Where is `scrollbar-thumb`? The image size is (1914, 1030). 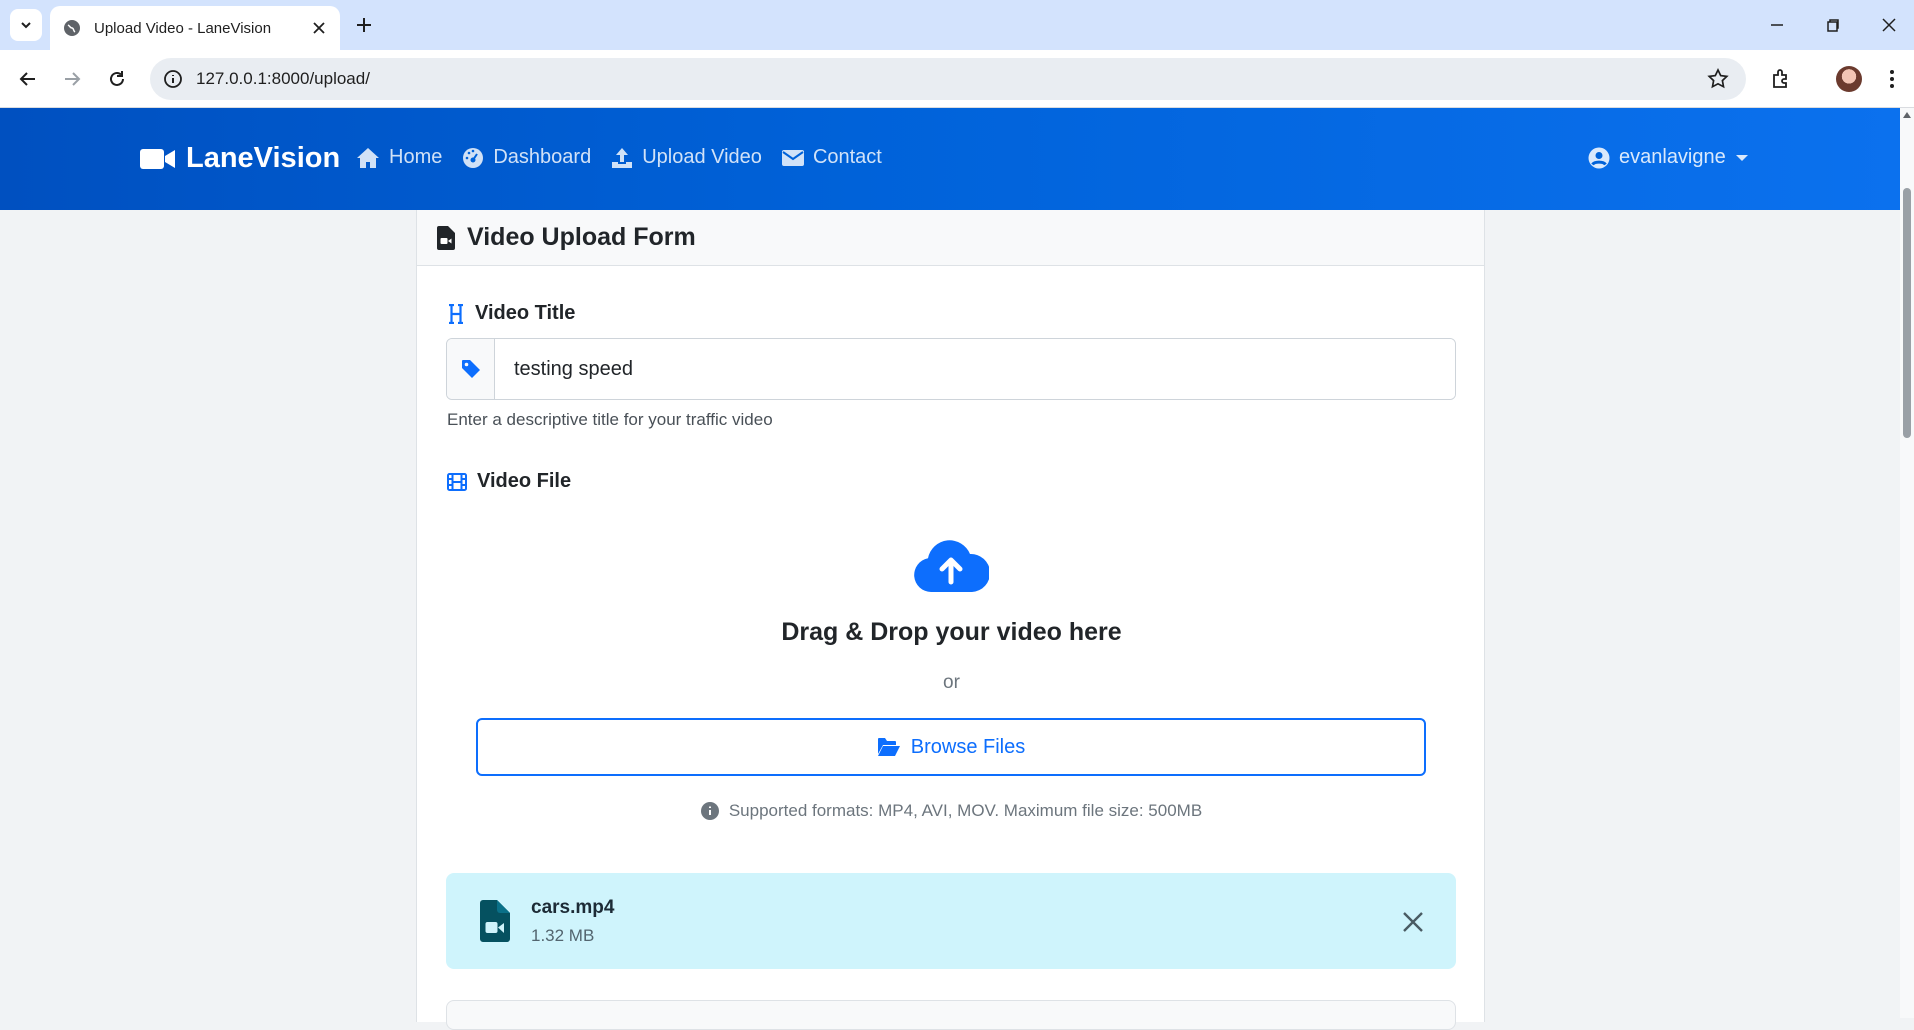 scrollbar-thumb is located at coordinates (1907, 313).